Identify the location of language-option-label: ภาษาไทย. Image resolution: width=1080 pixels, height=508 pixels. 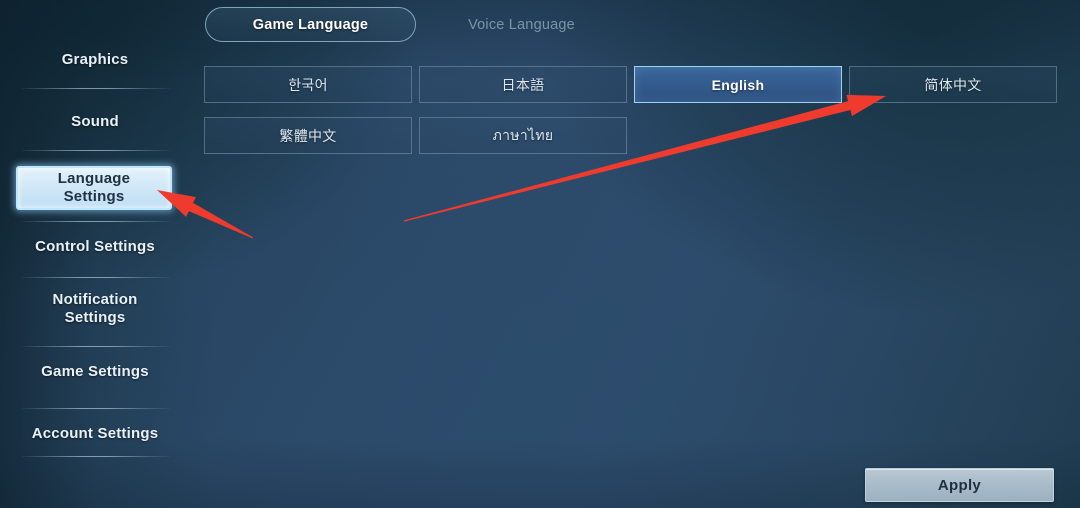
(523, 134).